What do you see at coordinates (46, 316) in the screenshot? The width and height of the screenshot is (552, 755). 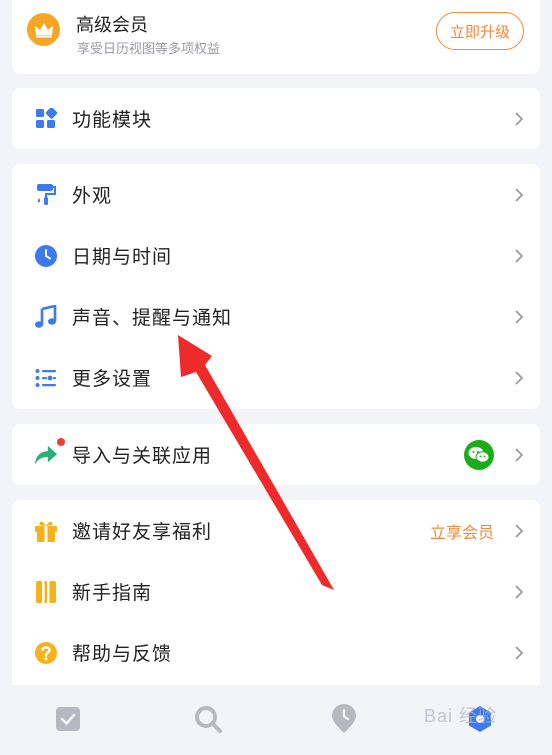 I see `music-note-icon` at bounding box center [46, 316].